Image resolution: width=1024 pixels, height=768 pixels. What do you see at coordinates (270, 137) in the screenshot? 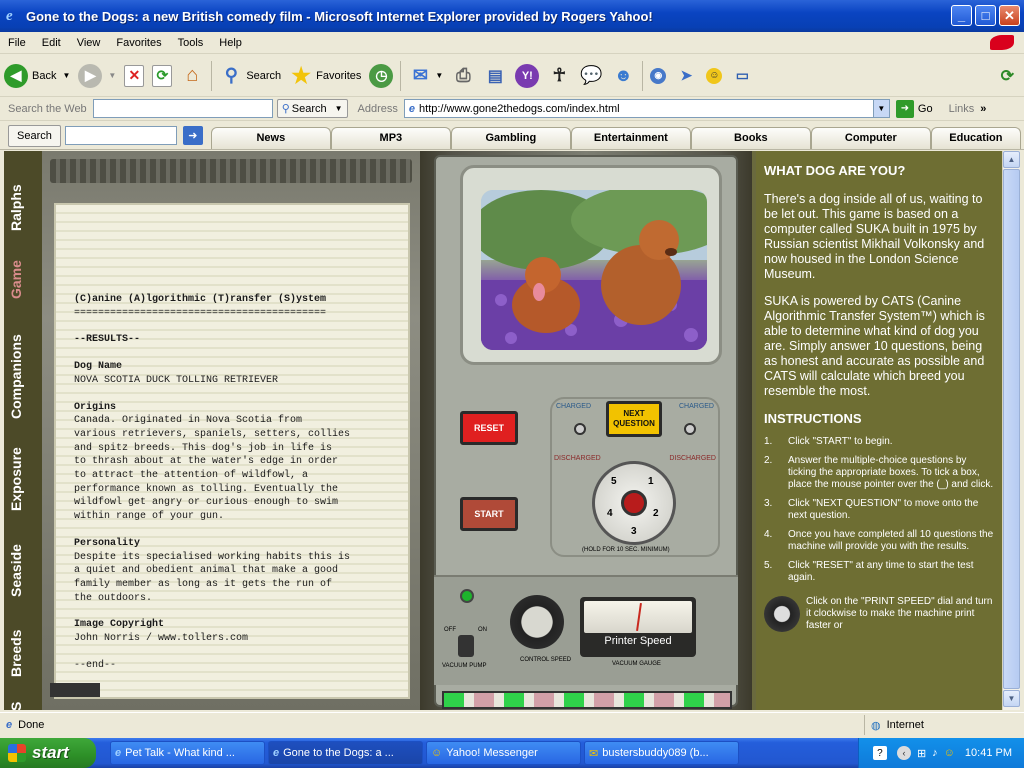
I see `tab-news: News` at bounding box center [270, 137].